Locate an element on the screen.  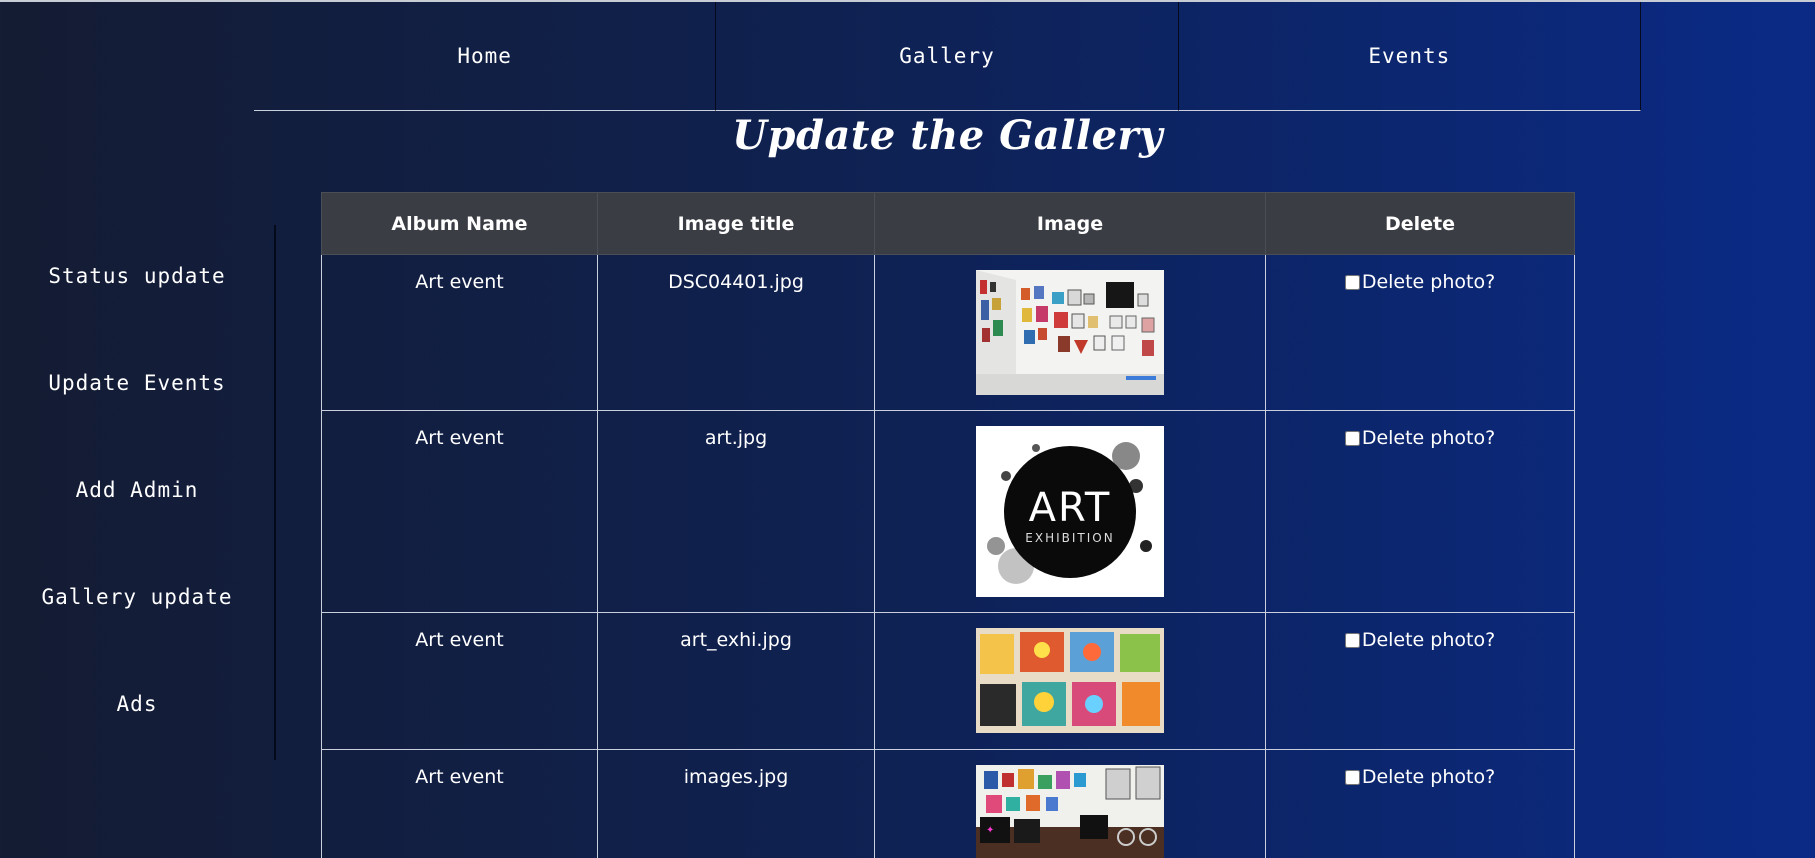
exhibition-logo-text: EXHIBITION is located at coordinates (1069, 538).